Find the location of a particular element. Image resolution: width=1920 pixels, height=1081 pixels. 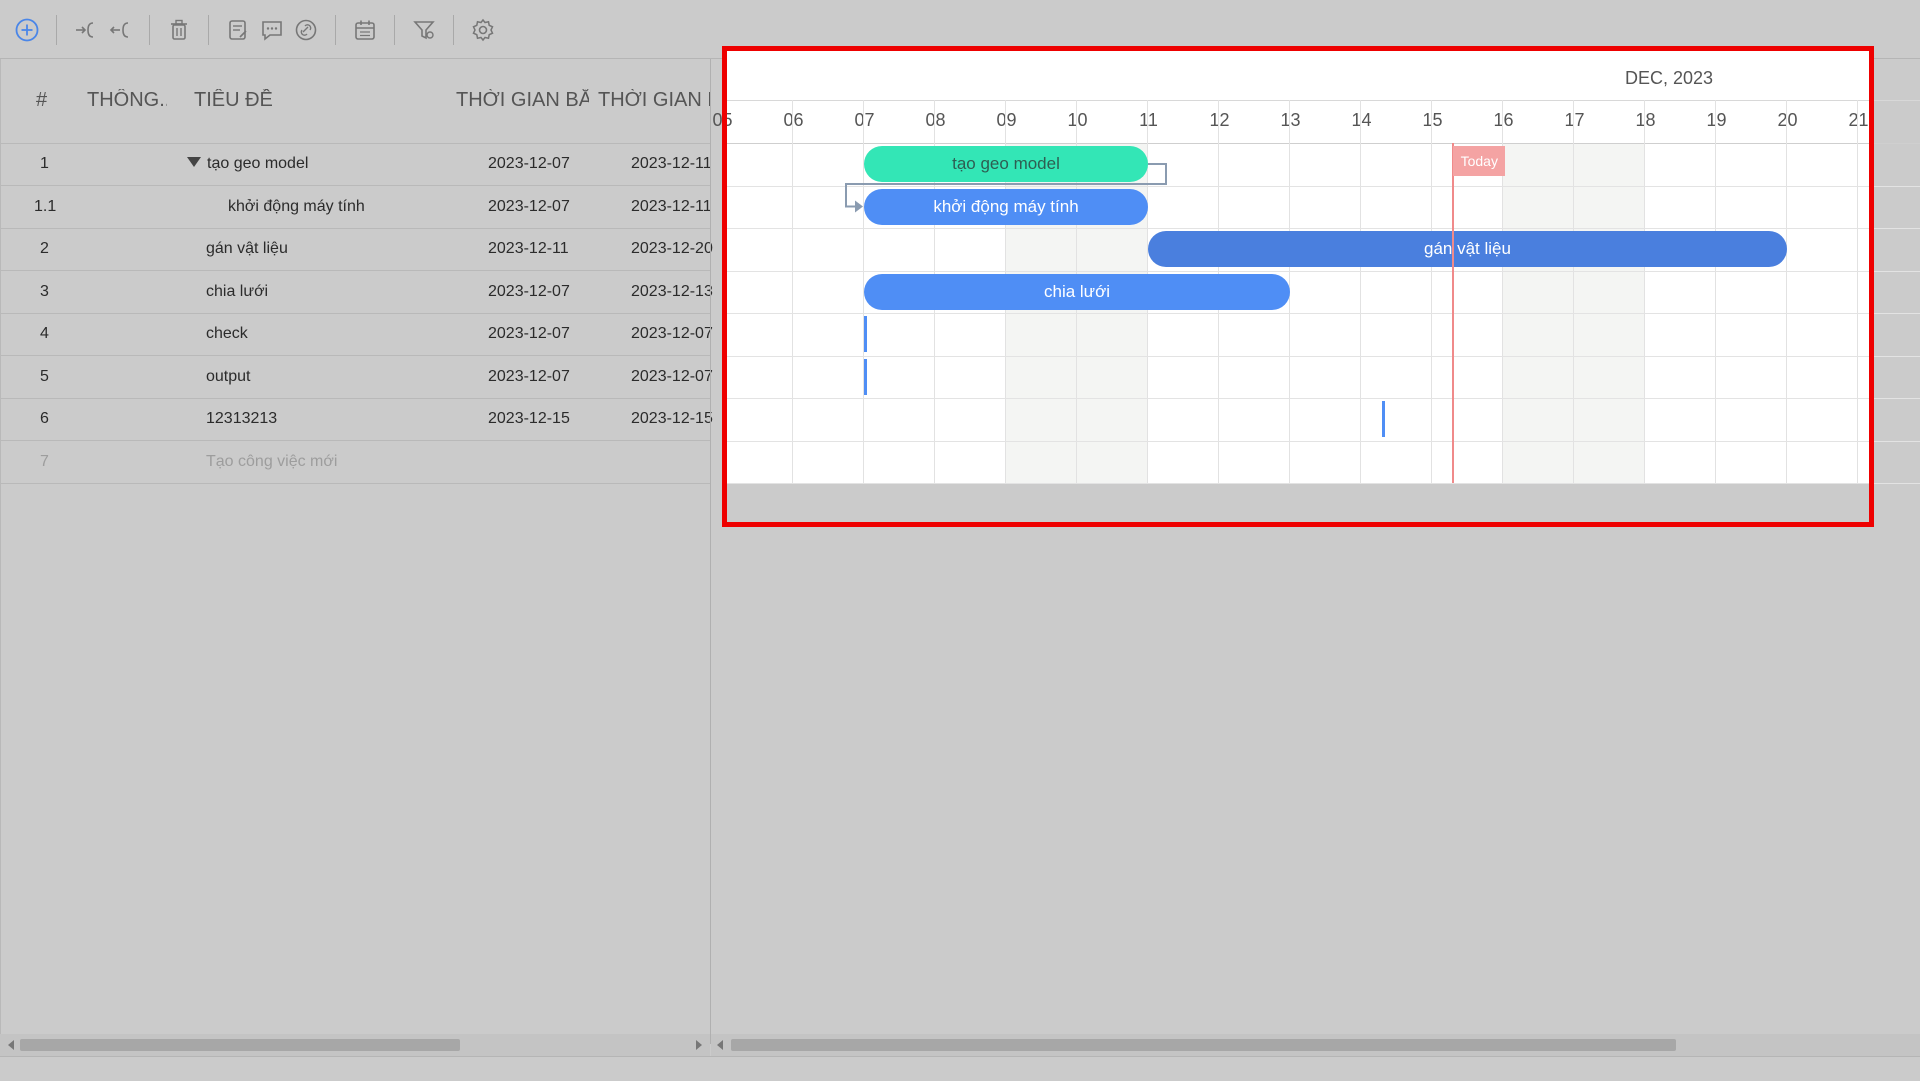

row-title: 12313213 is located at coordinates (241, 419).